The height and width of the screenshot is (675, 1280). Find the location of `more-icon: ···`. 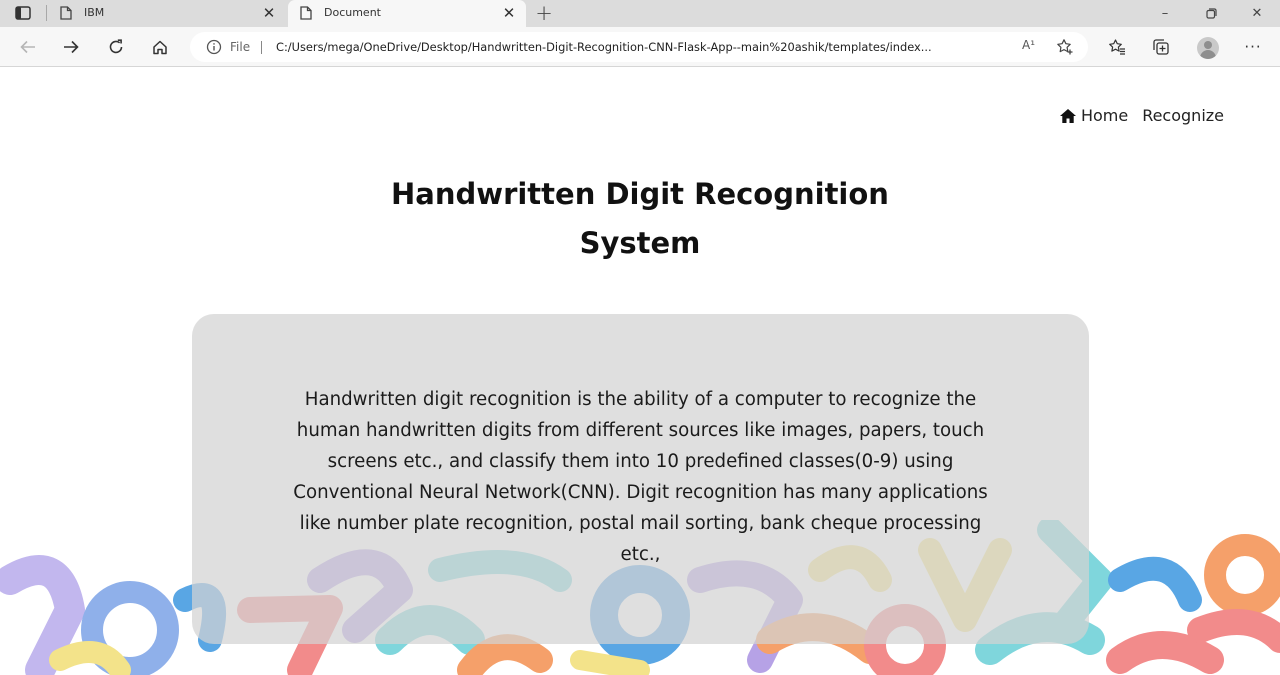

more-icon: ··· is located at coordinates (1253, 47).